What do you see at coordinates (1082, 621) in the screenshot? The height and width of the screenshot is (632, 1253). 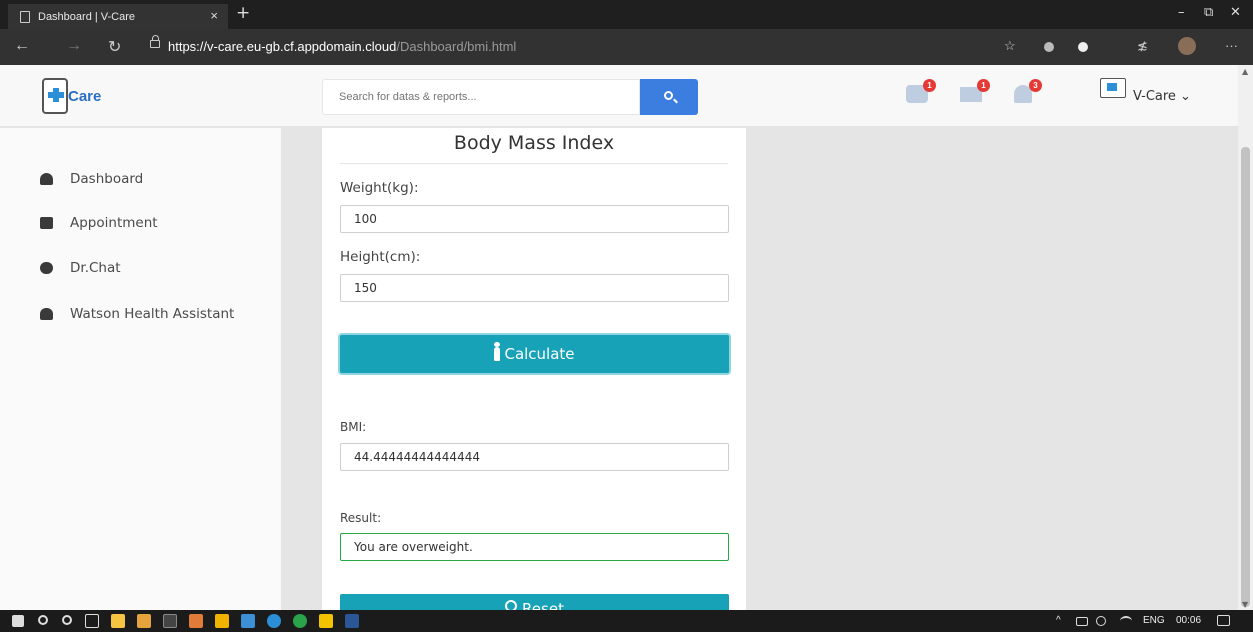 I see `battery-icon` at bounding box center [1082, 621].